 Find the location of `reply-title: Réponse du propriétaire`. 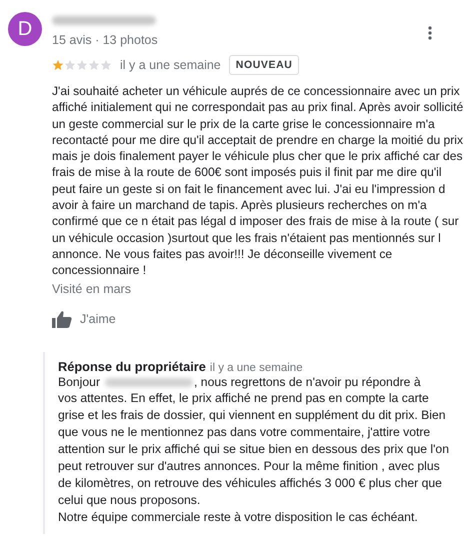

reply-title: Réponse du propriétaire is located at coordinates (132, 366).